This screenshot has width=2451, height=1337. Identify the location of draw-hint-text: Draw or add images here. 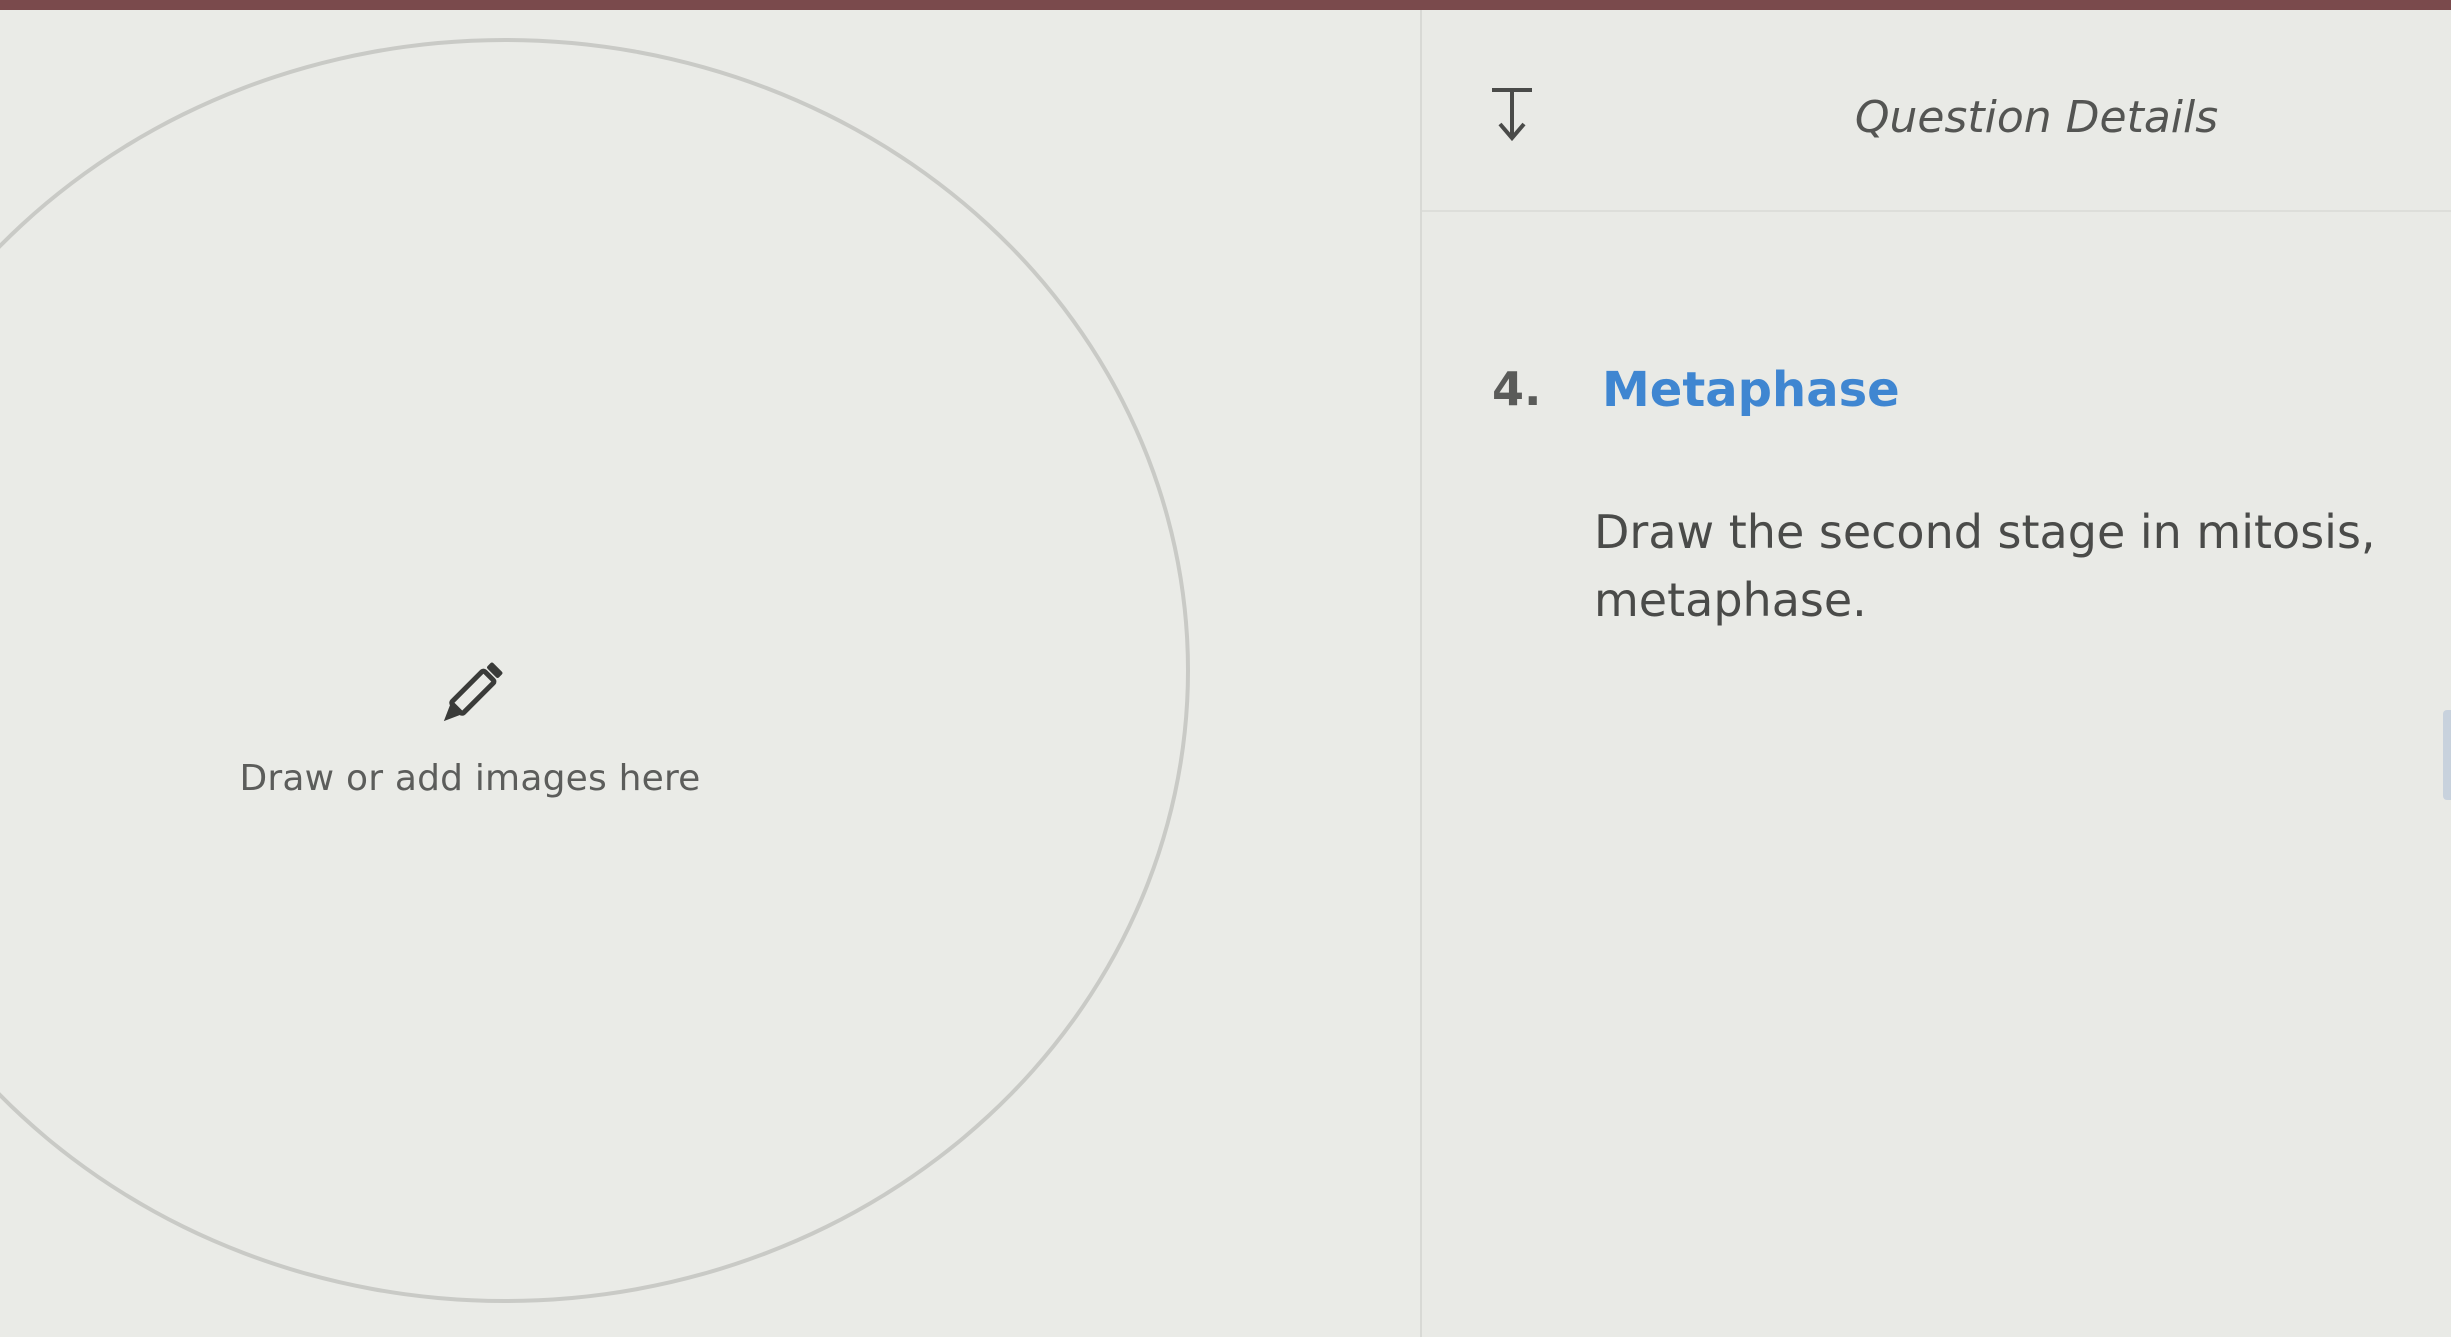
(470, 778).